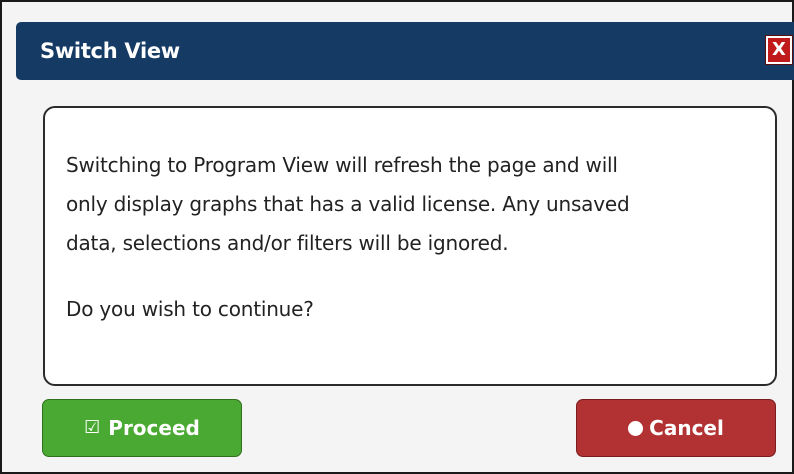 This screenshot has height=474, width=794. Describe the element at coordinates (636, 428) in the screenshot. I see `circle-icon` at that location.